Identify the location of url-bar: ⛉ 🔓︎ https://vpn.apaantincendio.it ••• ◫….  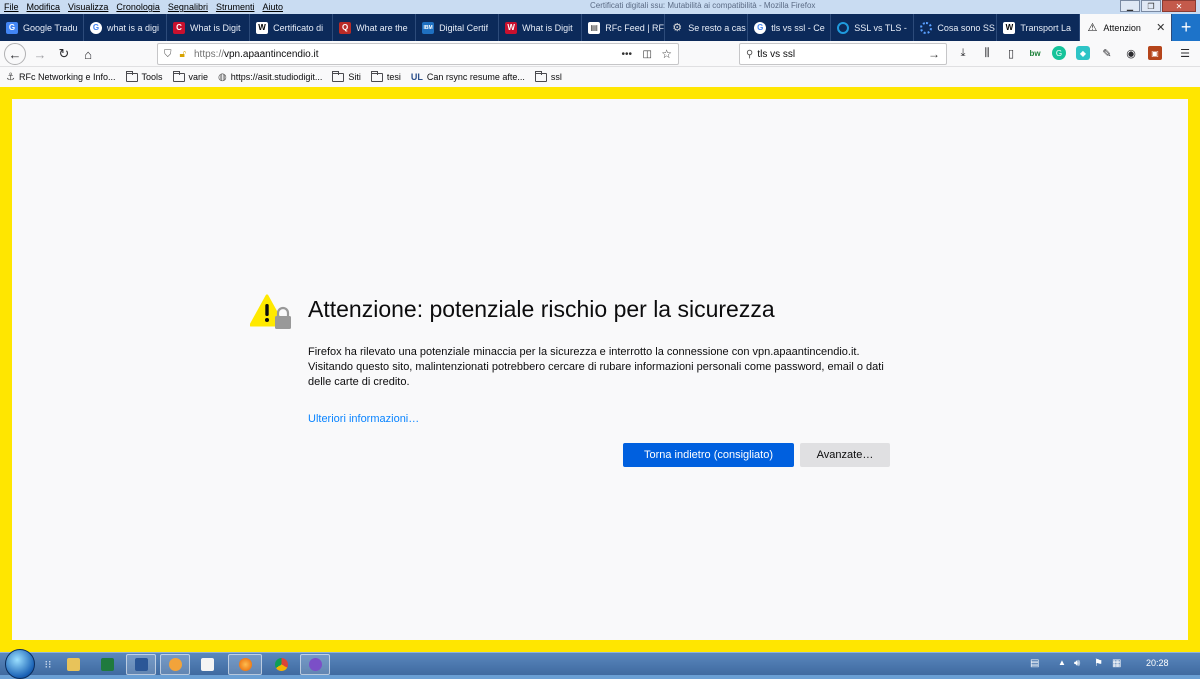
(418, 54).